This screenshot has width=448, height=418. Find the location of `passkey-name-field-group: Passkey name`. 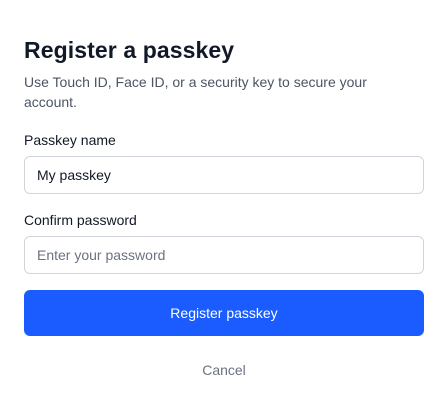

passkey-name-field-group: Passkey name is located at coordinates (224, 163).